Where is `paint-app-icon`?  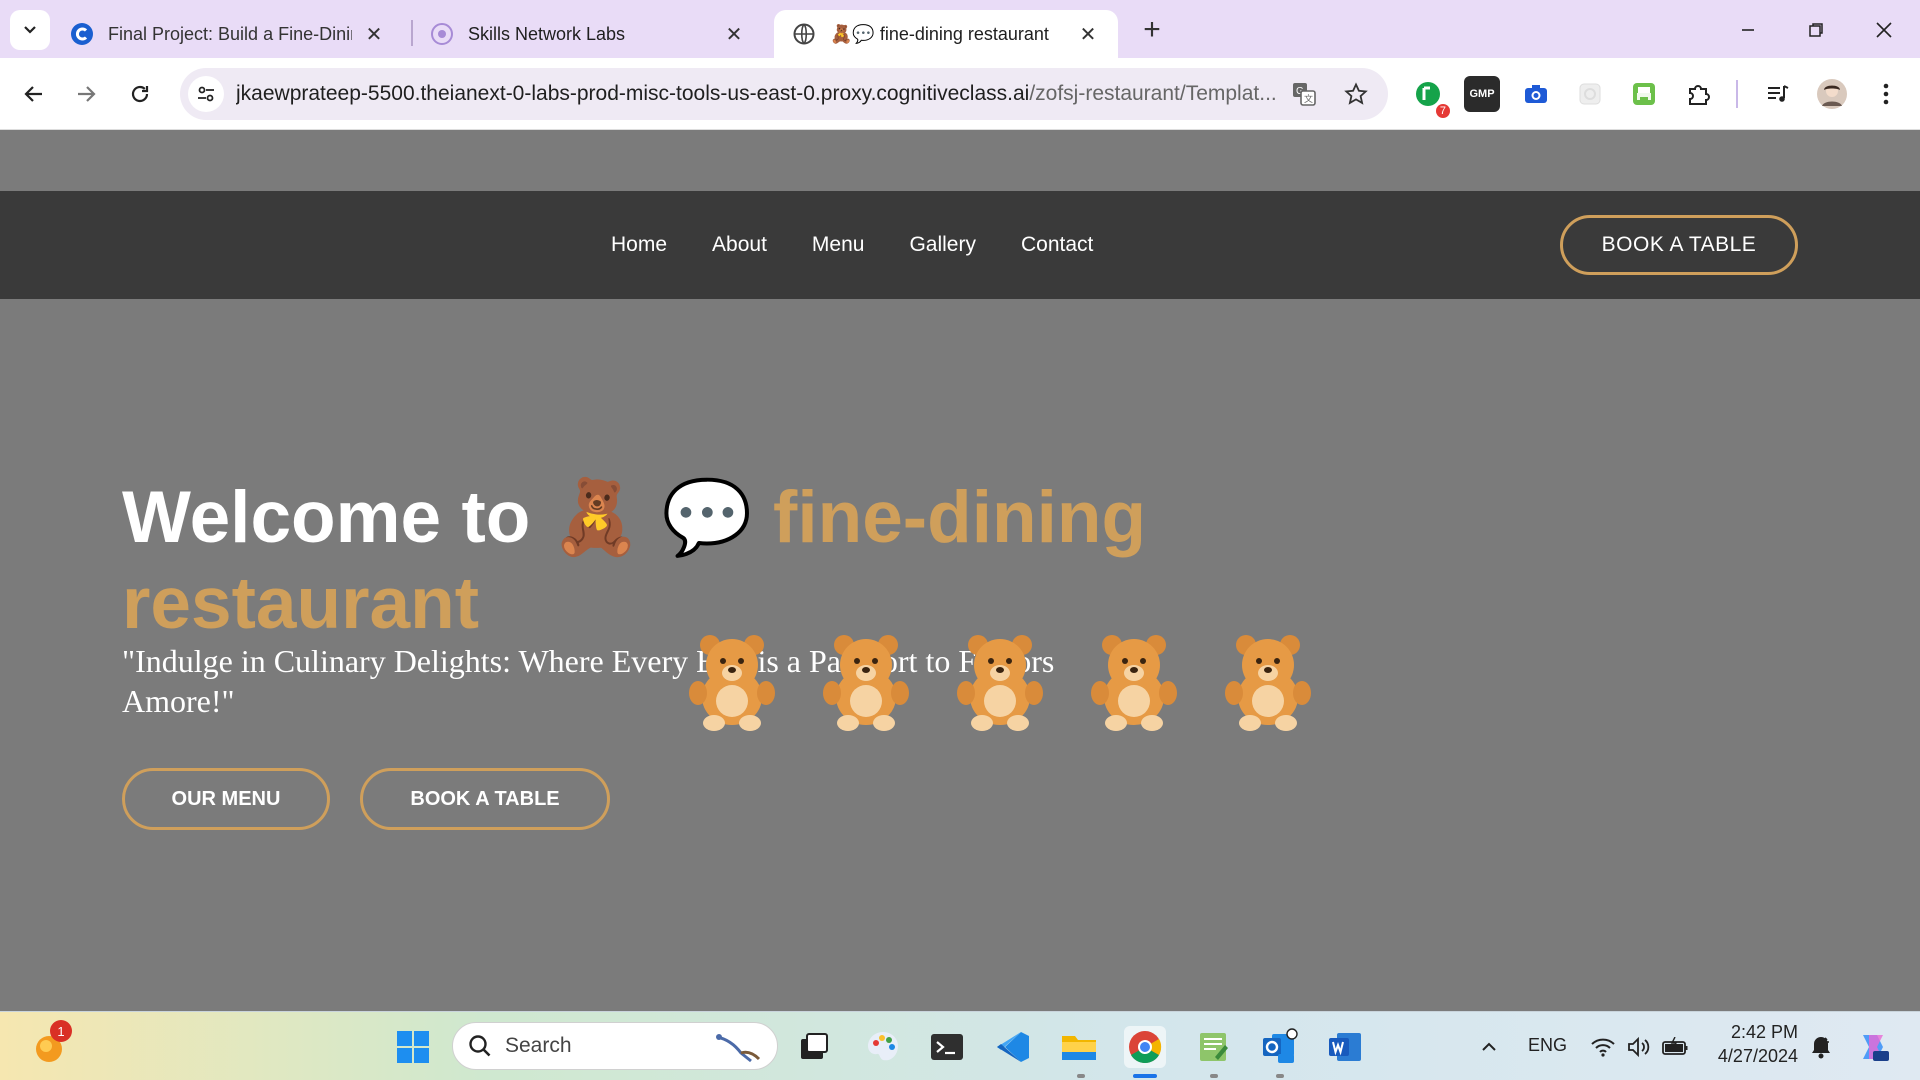
paint-app-icon is located at coordinates (883, 1047).